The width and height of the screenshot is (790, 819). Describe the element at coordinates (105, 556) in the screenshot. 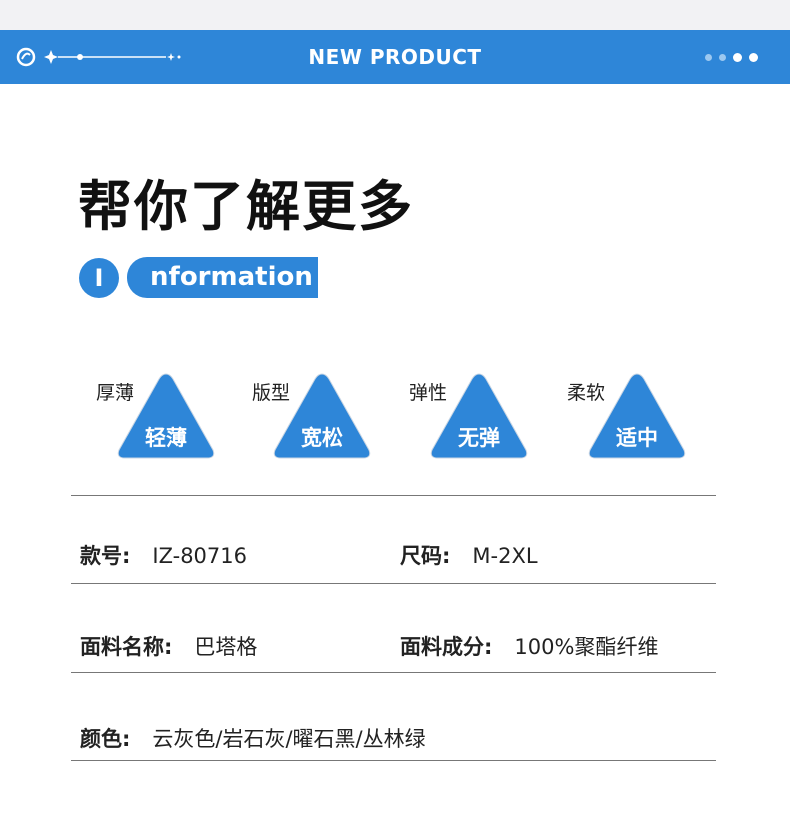

I see `spec-label: 款号:` at that location.